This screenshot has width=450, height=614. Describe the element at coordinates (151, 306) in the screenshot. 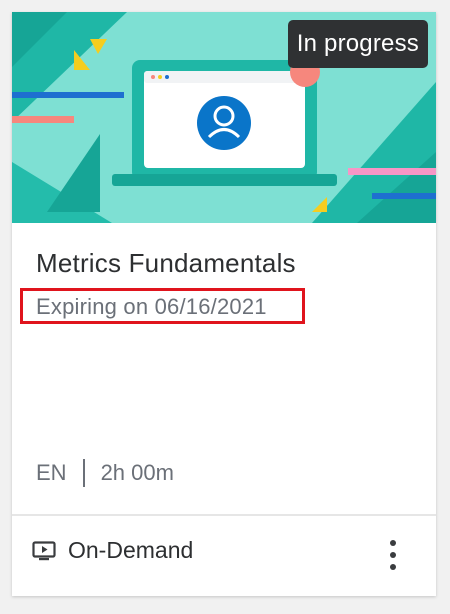

I see `expiry-date: Expiring on 06/16/2021` at that location.